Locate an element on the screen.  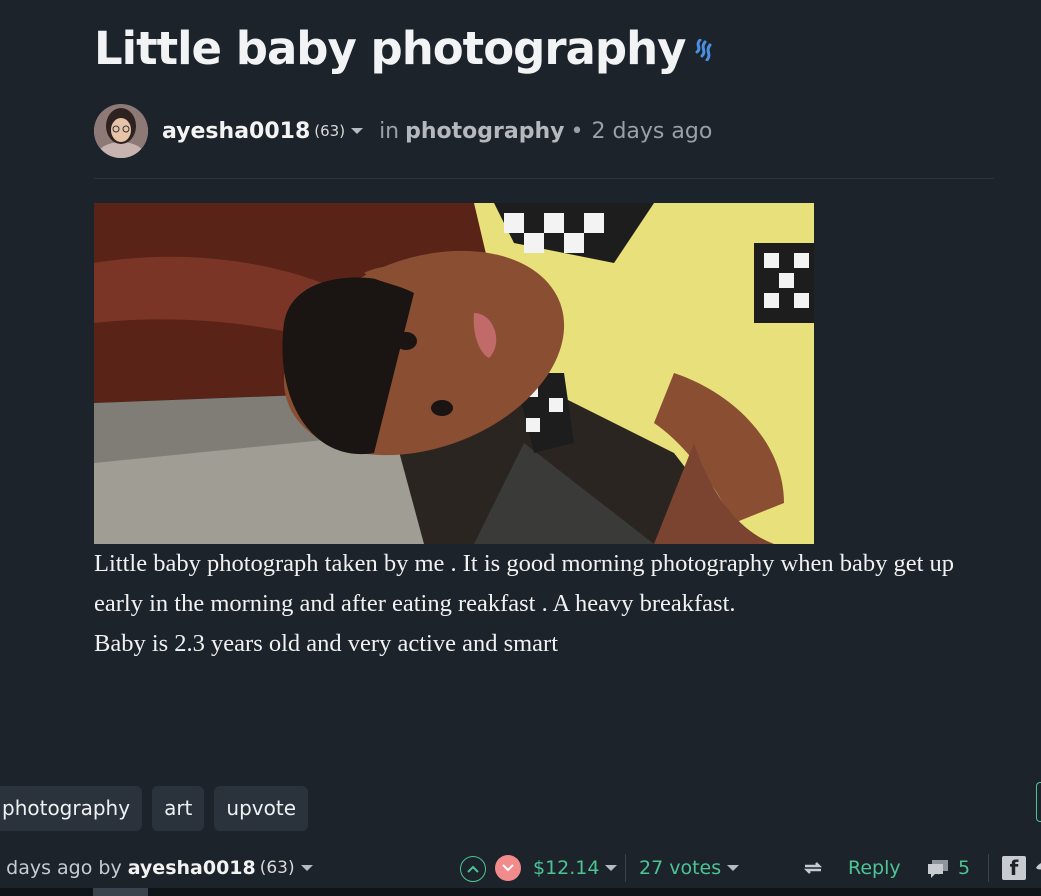
footer-byline: 2 days ago by ayesha0018 (63) is located at coordinates (156, 868).